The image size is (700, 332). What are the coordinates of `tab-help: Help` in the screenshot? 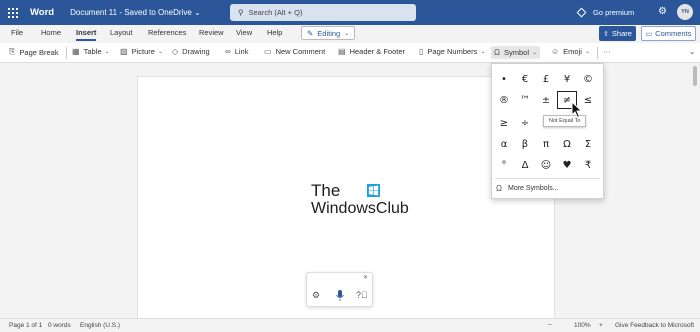 It's located at (274, 32).